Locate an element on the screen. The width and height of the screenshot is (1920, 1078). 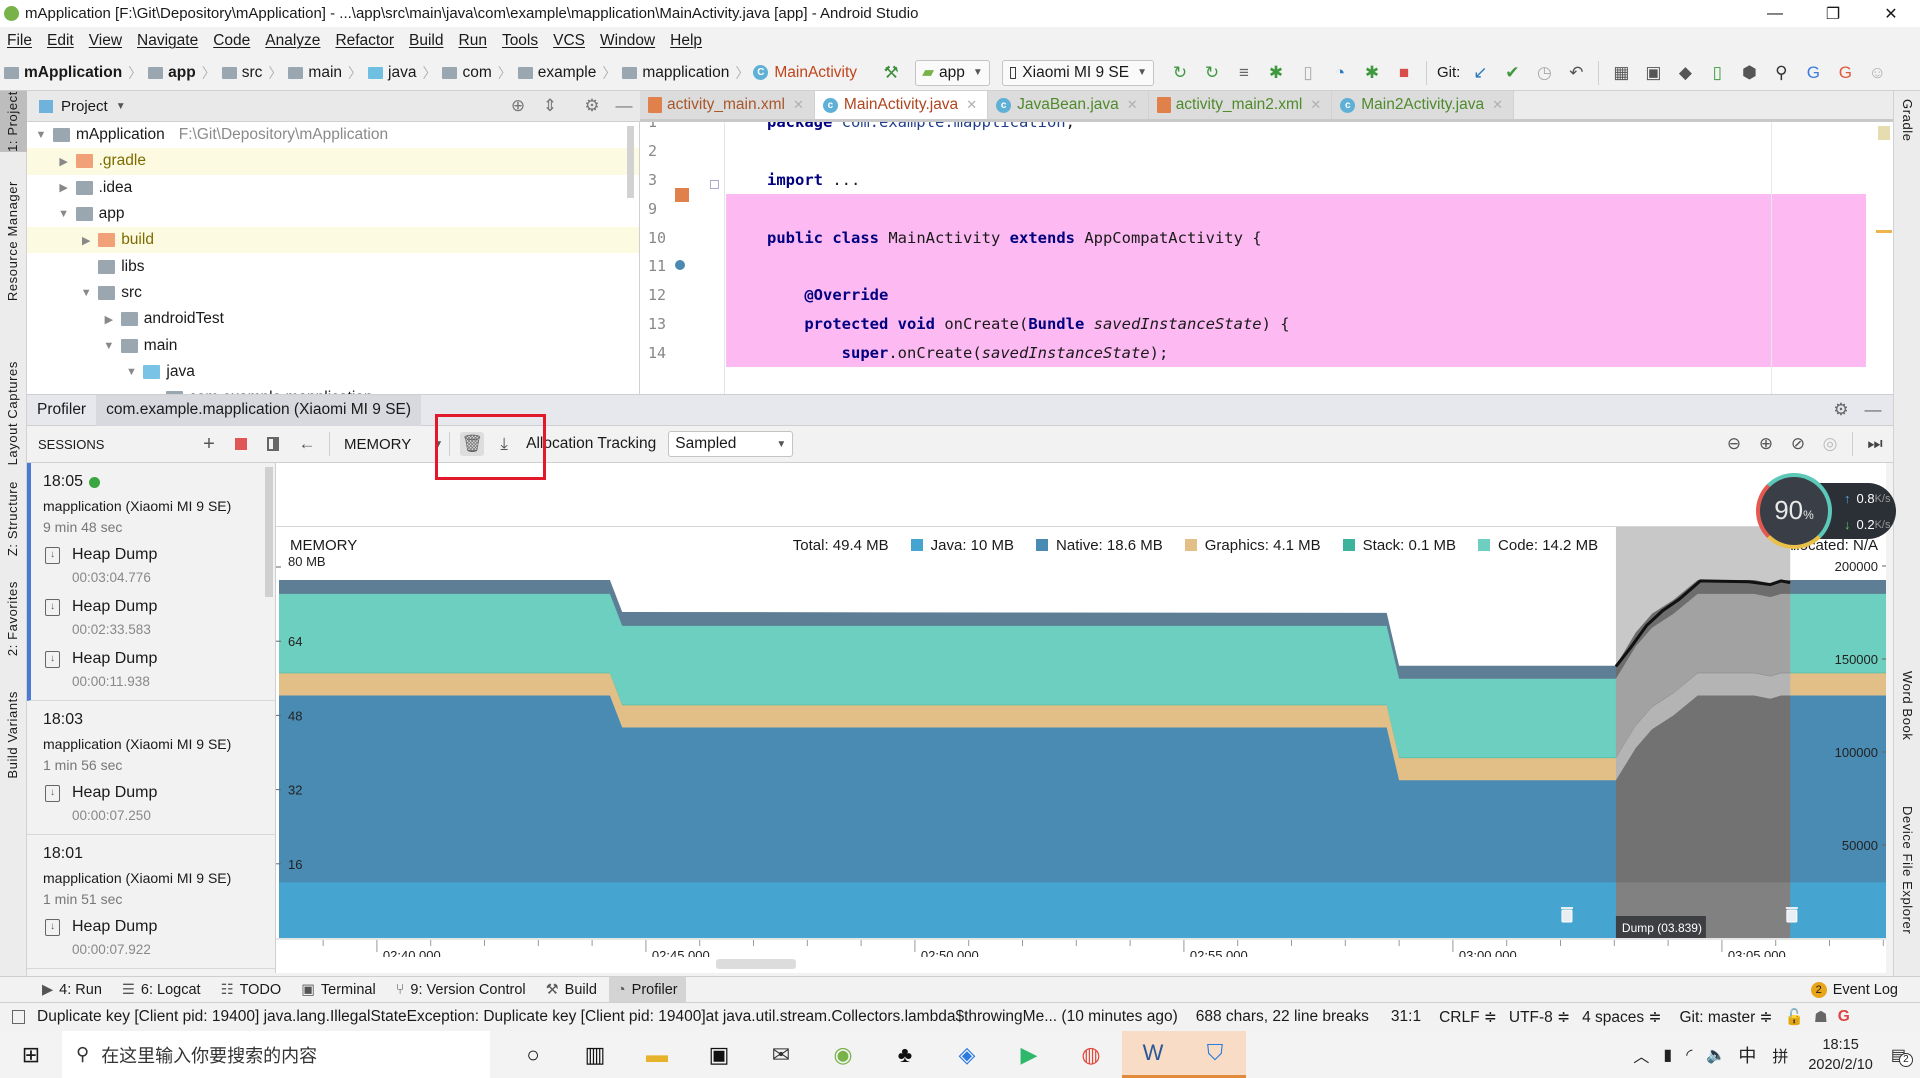
wifi-icon: ◜ is located at coordinates (1689, 1055).